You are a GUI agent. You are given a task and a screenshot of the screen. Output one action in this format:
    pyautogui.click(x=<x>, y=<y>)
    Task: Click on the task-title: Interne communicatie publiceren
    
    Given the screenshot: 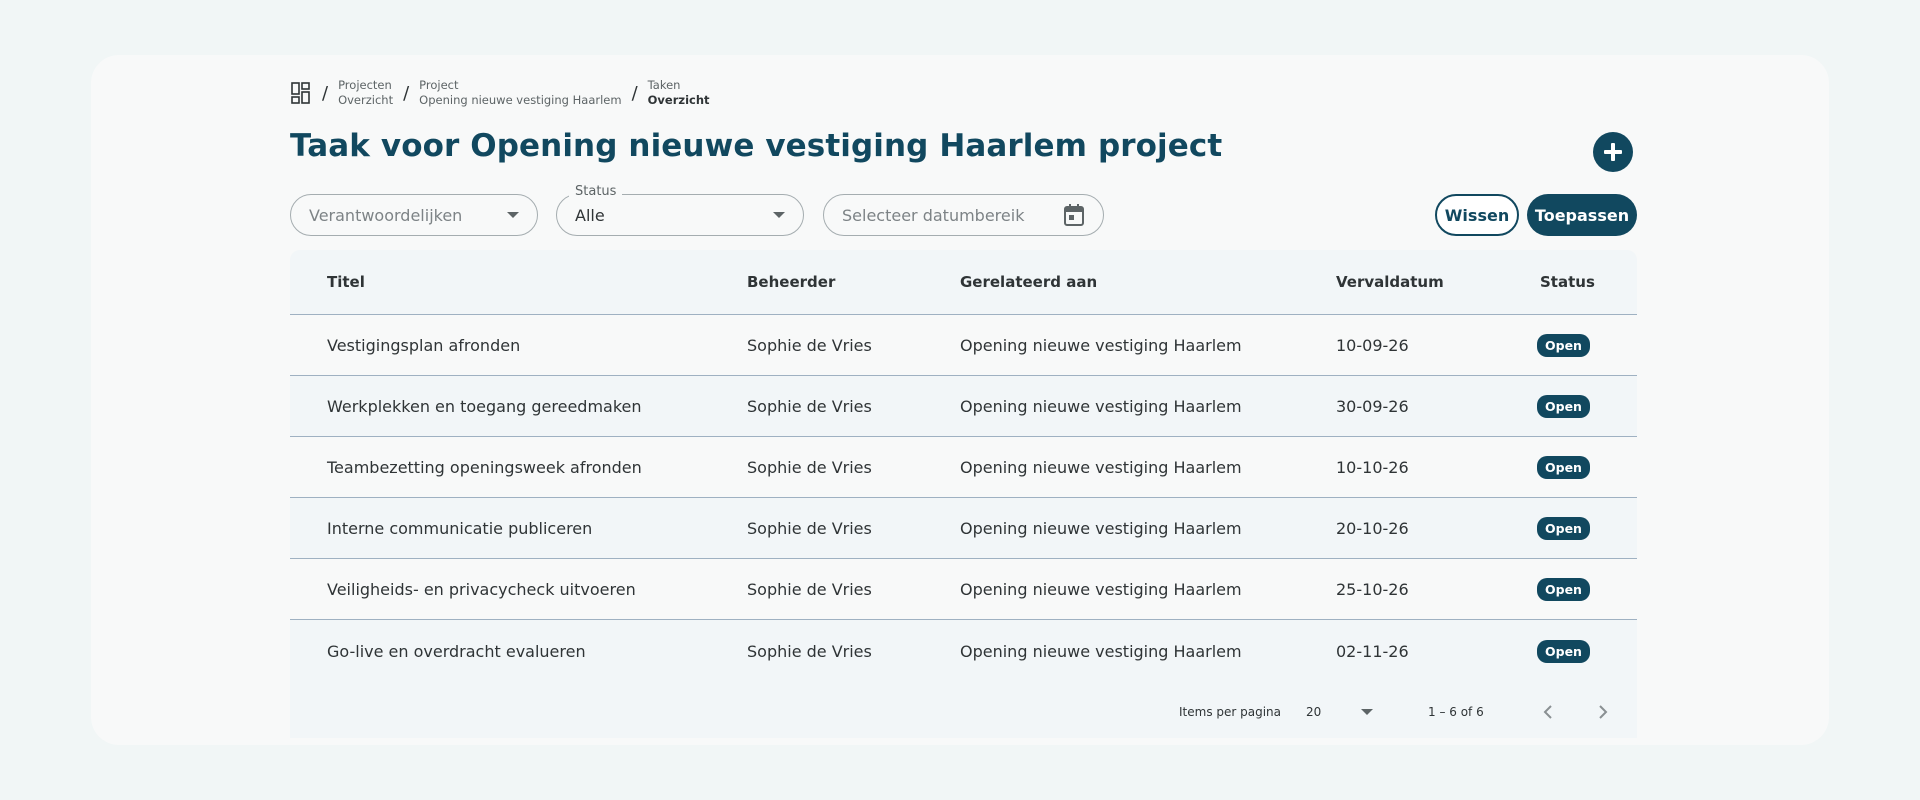 What is the action you would take?
    pyautogui.click(x=460, y=528)
    